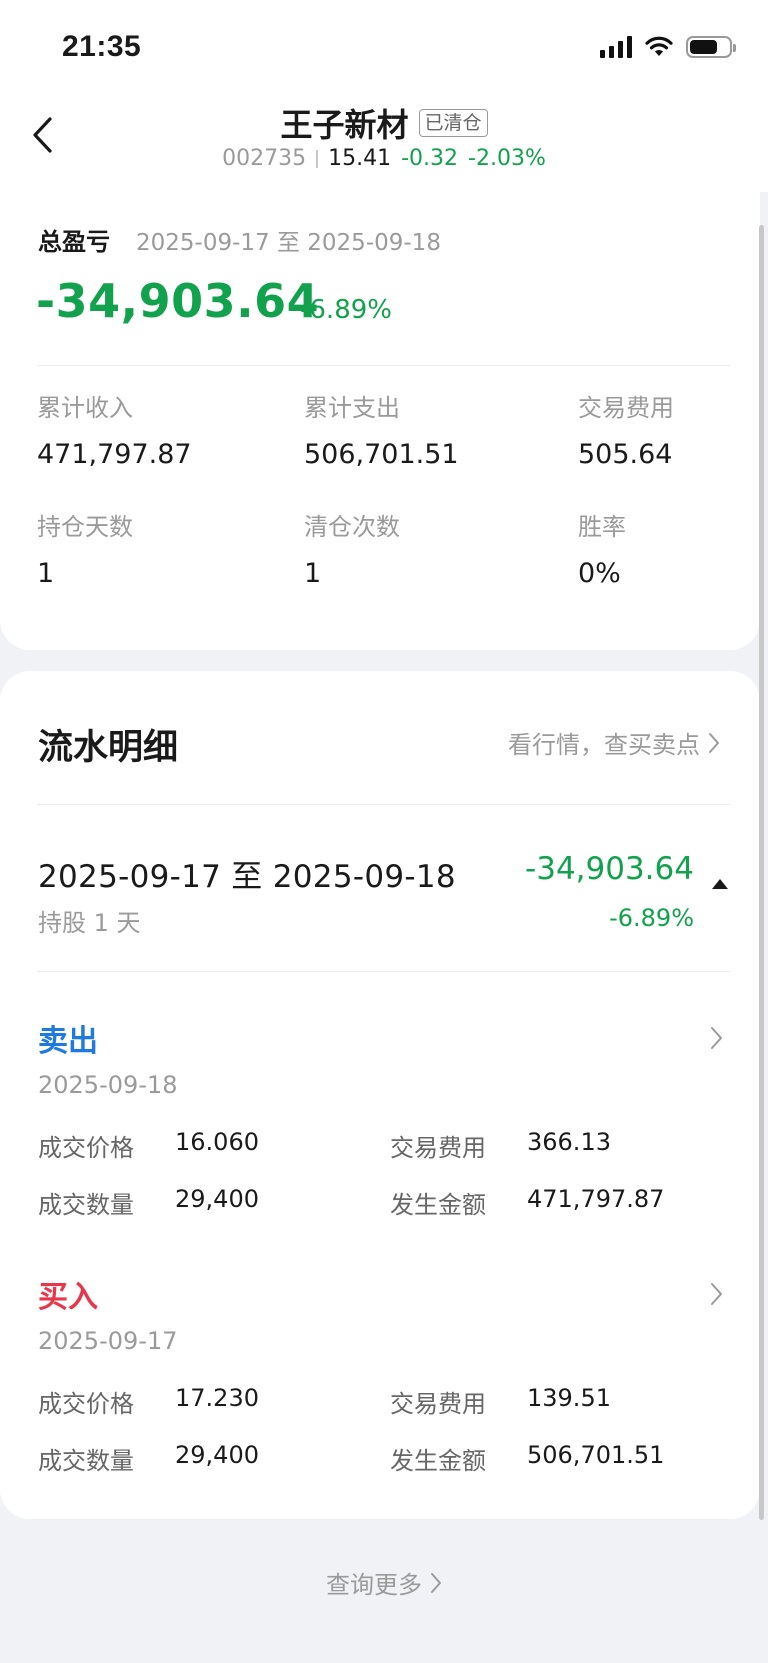  I want to click on title-row: 王子新材 已清仓, so click(384, 123).